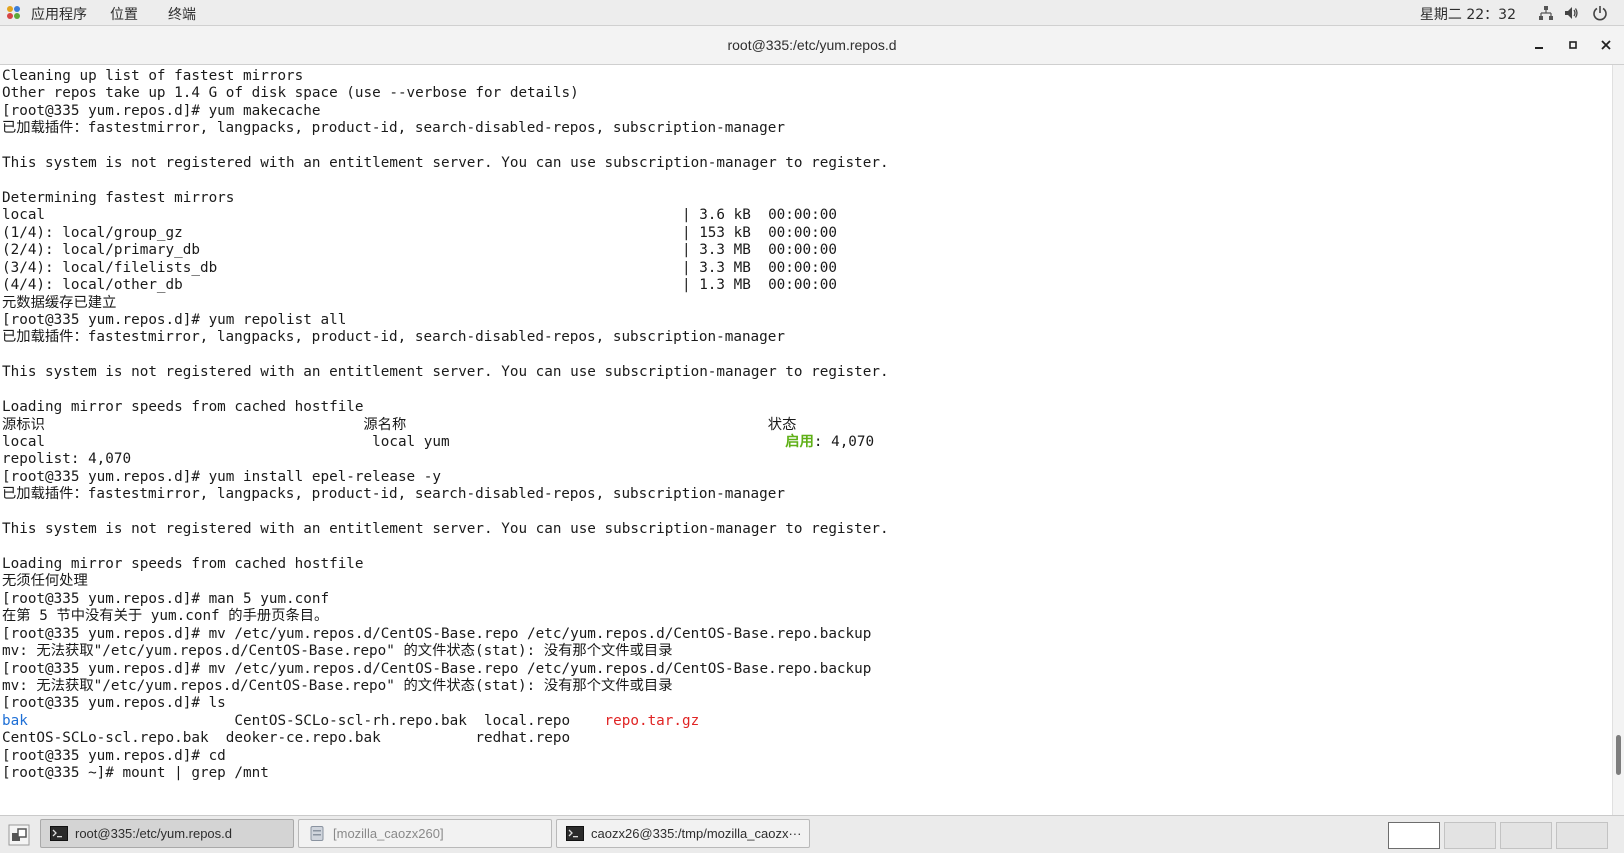  I want to click on taskbar-item-label: caozx26@335:/tmp/mozilla_caozx···, so click(696, 833).